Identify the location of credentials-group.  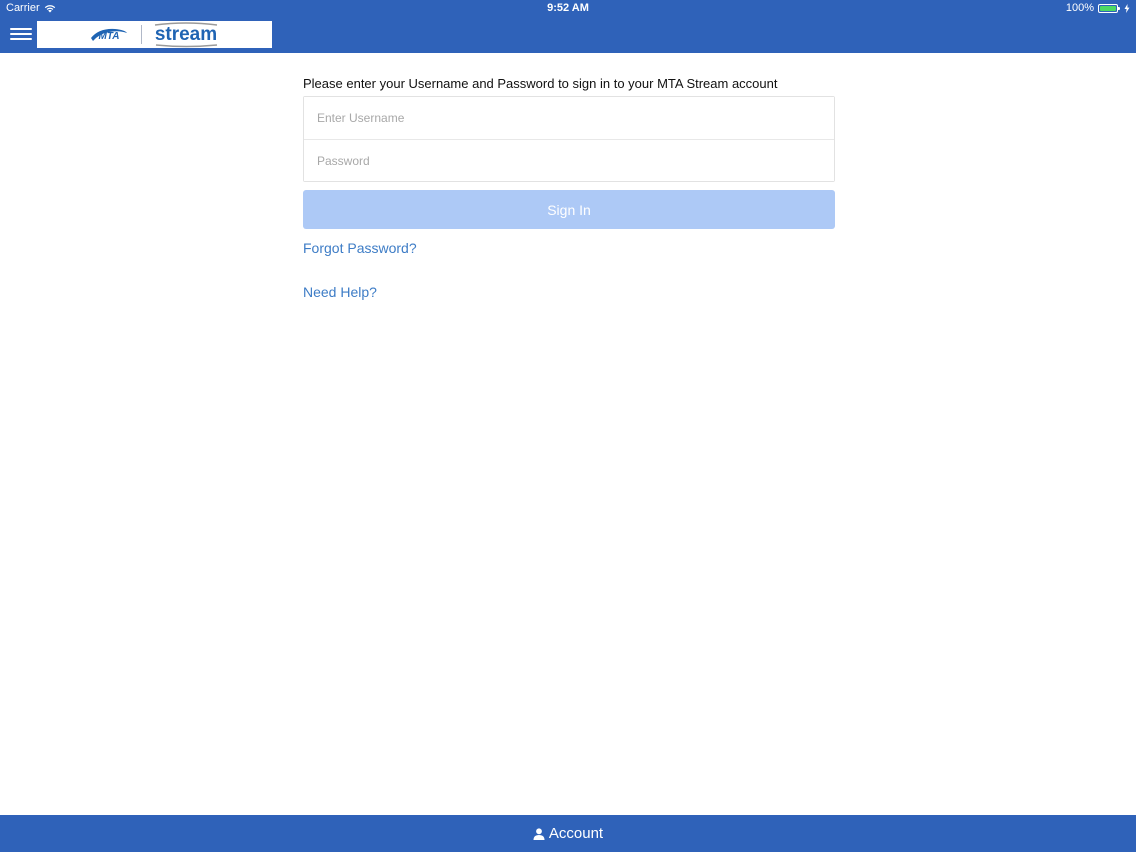
(569, 139).